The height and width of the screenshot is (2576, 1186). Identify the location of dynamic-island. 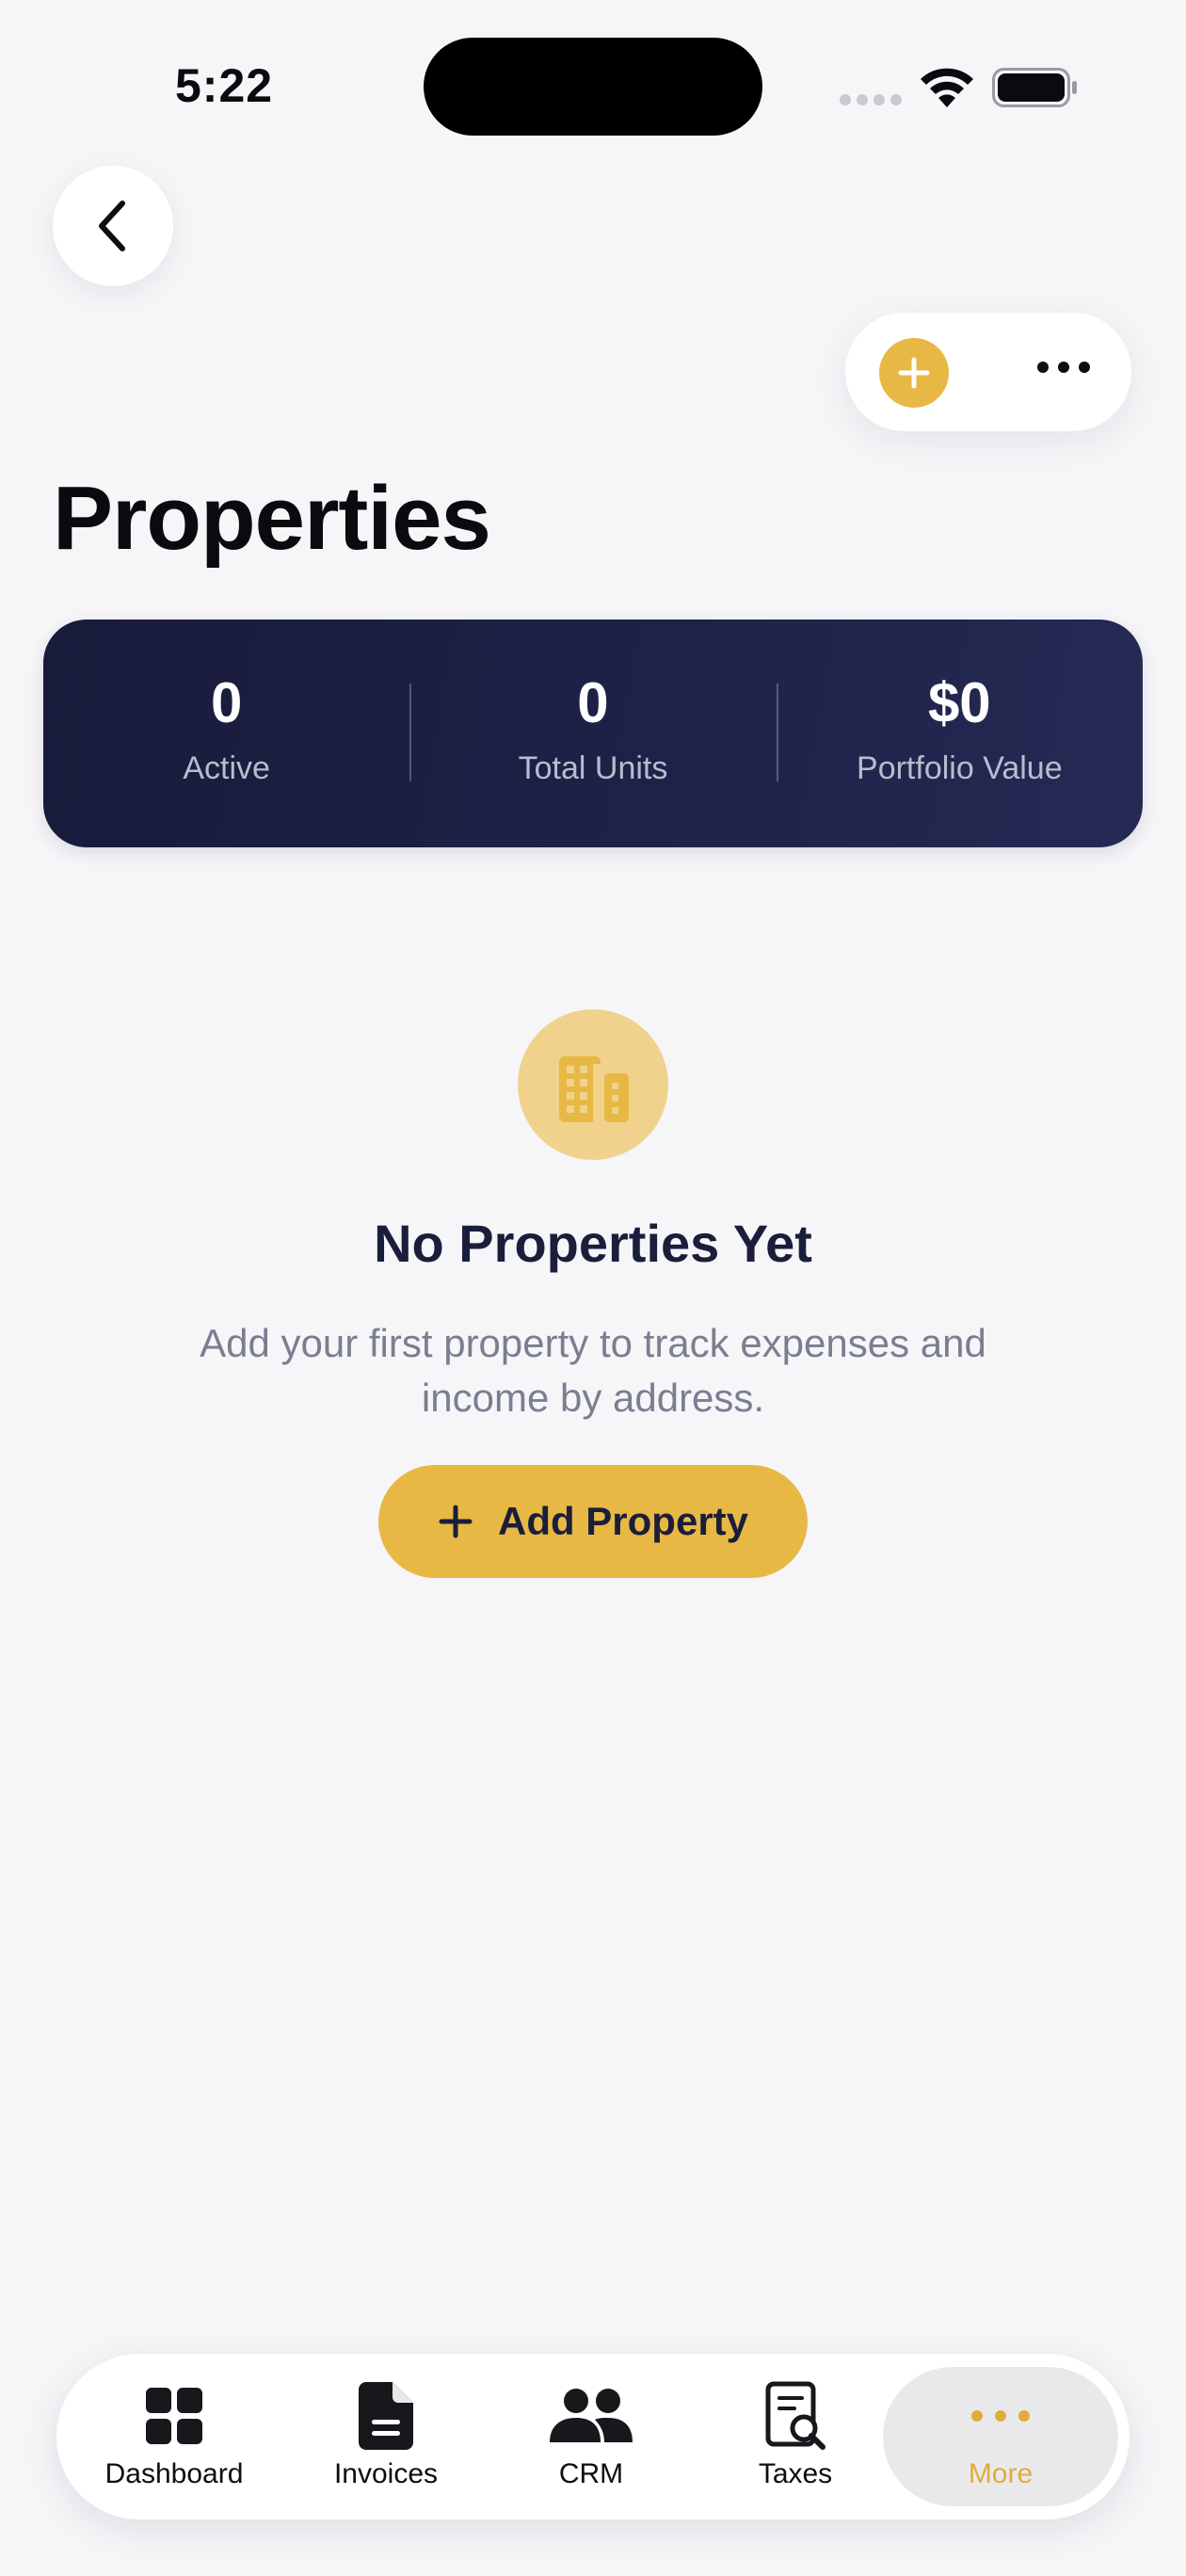
(593, 87).